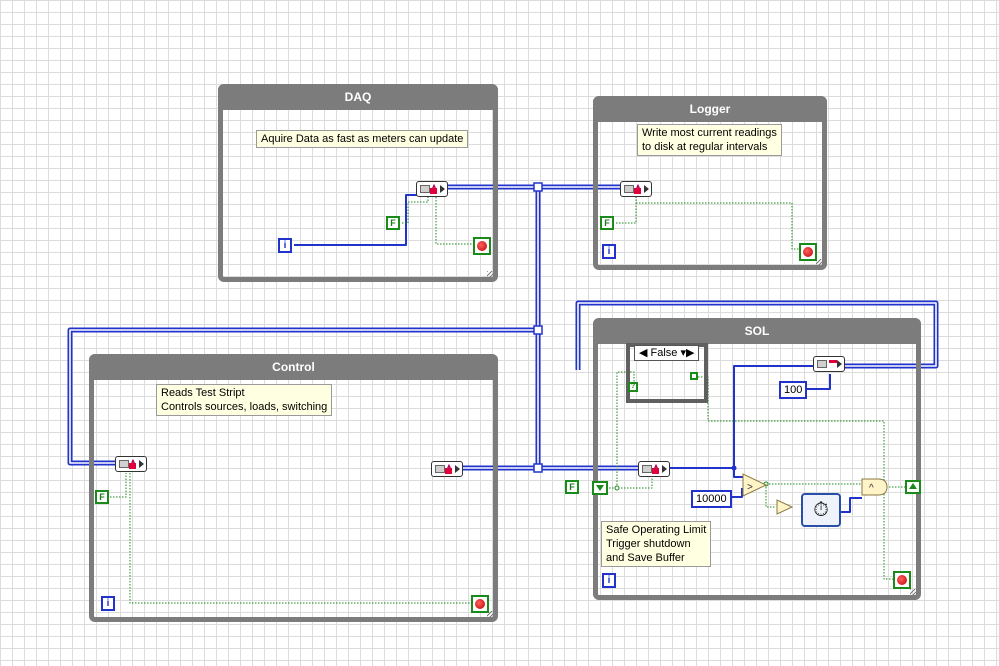 The image size is (999, 666). I want to click on sol-note-line: Safe Operating Limit, so click(656, 530).